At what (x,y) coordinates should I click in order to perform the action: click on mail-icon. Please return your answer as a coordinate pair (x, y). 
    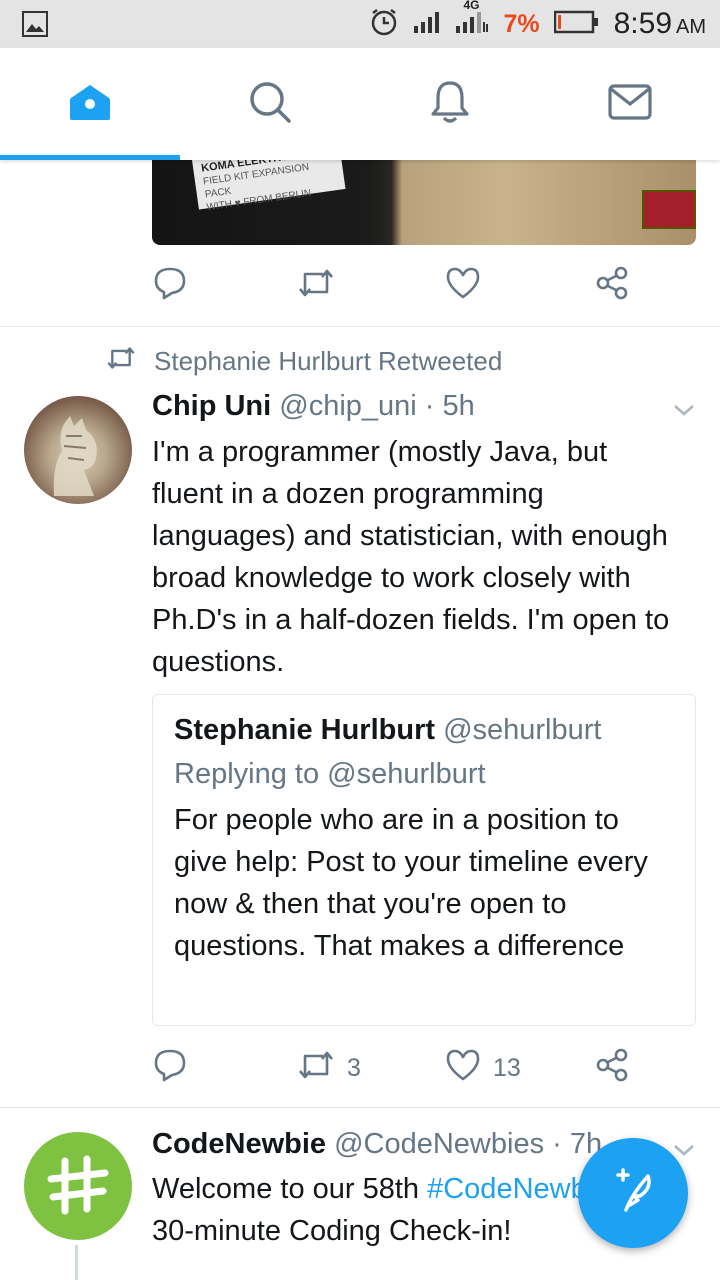
    Looking at the image, I should click on (630, 104).